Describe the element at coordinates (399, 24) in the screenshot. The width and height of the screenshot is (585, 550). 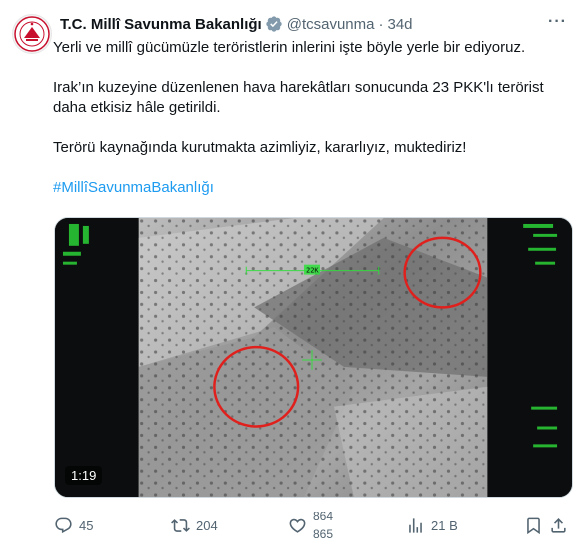
I see `tweet-time: 34d` at that location.